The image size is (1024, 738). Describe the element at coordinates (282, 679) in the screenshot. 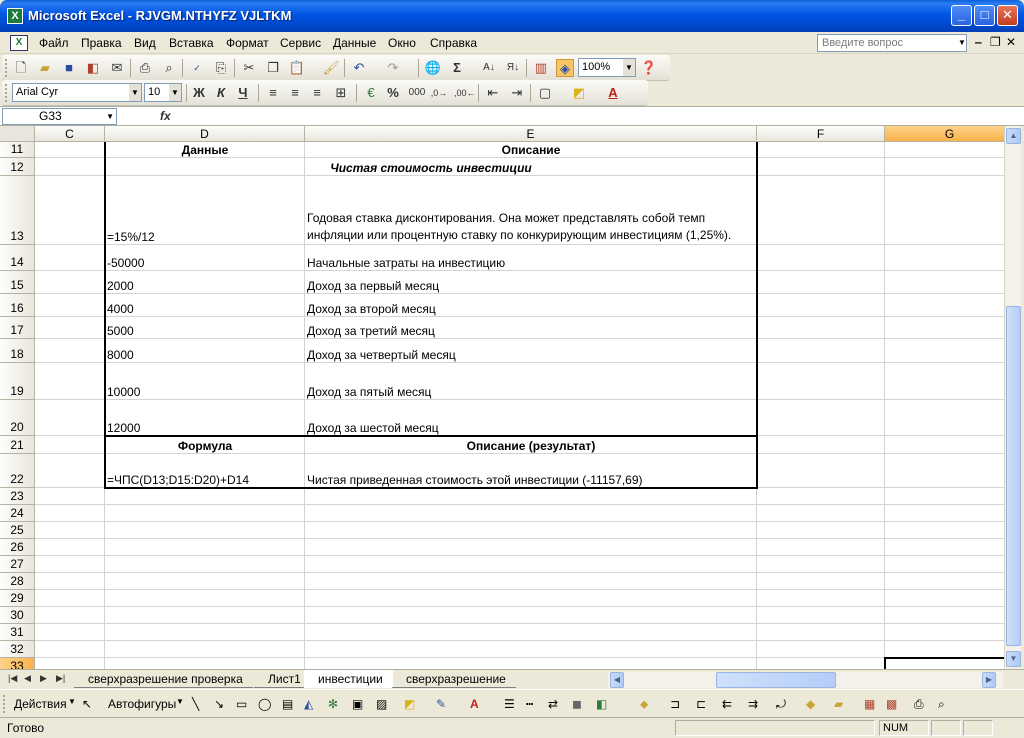

I see `sheet-tab-list1: Лист1` at that location.